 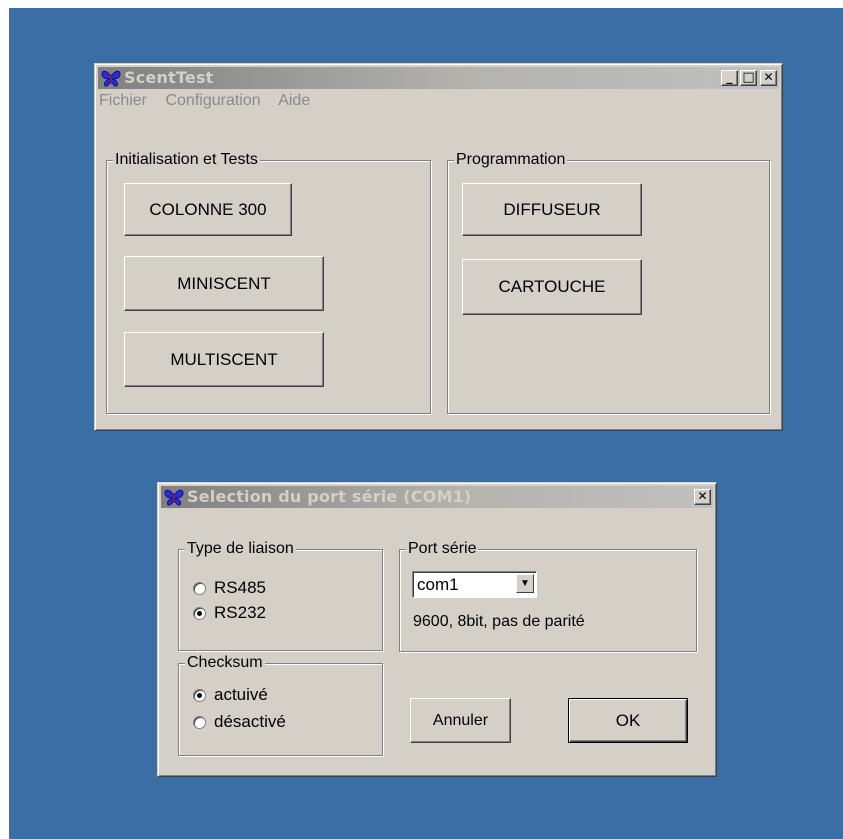 I want to click on menu-configuration: Configuration, so click(x=212, y=100).